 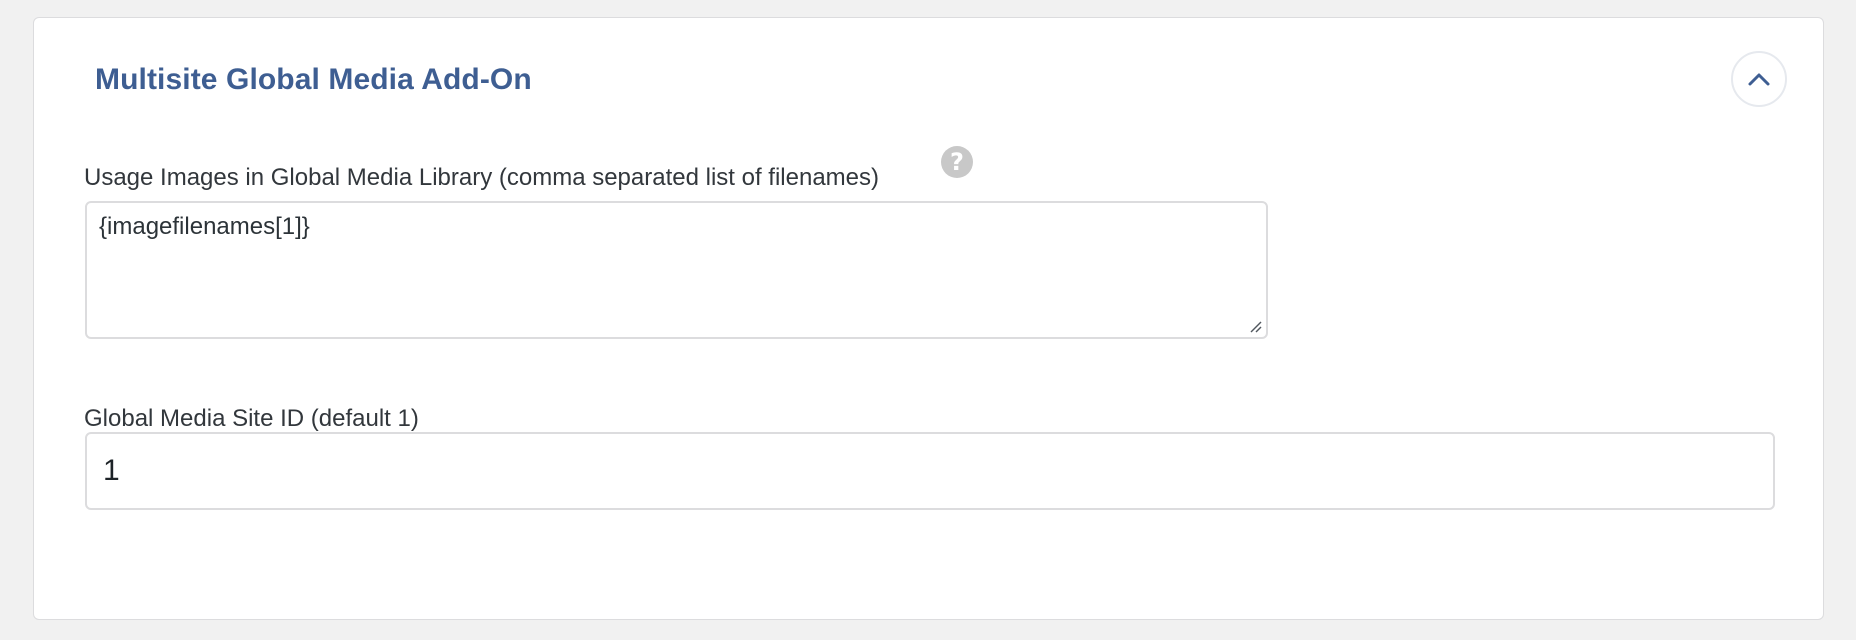 What do you see at coordinates (957, 162) in the screenshot?
I see `question-circle-icon: ?` at bounding box center [957, 162].